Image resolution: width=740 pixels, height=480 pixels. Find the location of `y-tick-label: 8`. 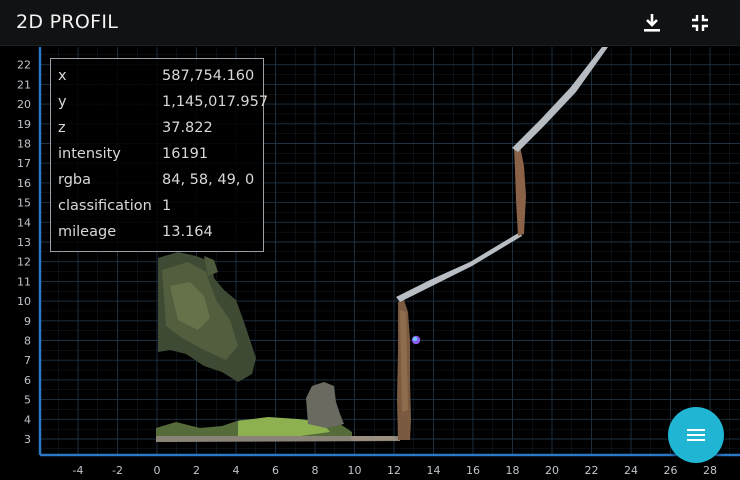

y-tick-label: 8 is located at coordinates (27, 341).